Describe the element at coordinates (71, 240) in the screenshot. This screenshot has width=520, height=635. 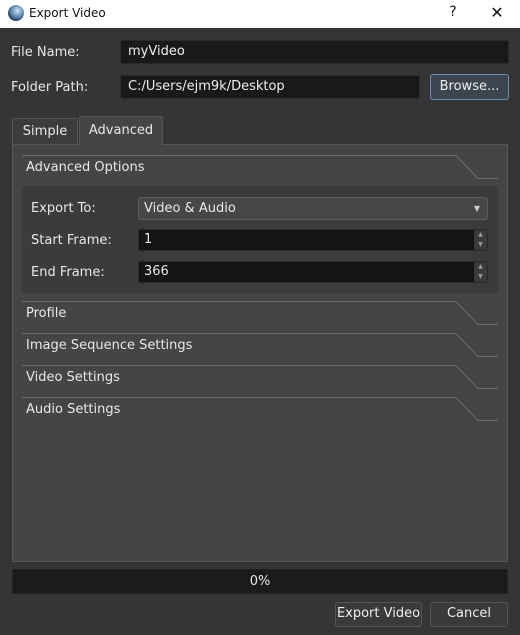
I see `start-frame-label: Start Frame:` at that location.